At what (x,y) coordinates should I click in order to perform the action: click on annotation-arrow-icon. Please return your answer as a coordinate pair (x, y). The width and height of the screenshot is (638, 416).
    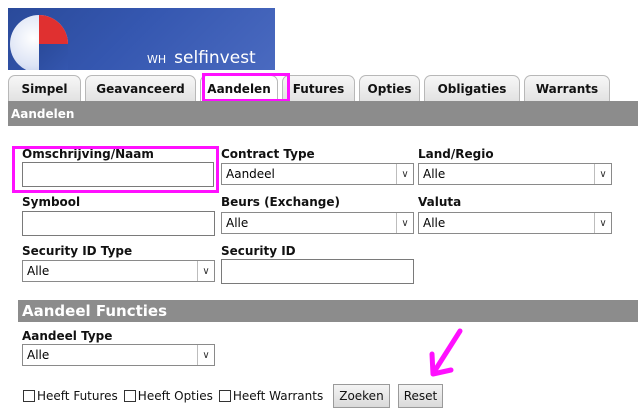
    Looking at the image, I should click on (446, 352).